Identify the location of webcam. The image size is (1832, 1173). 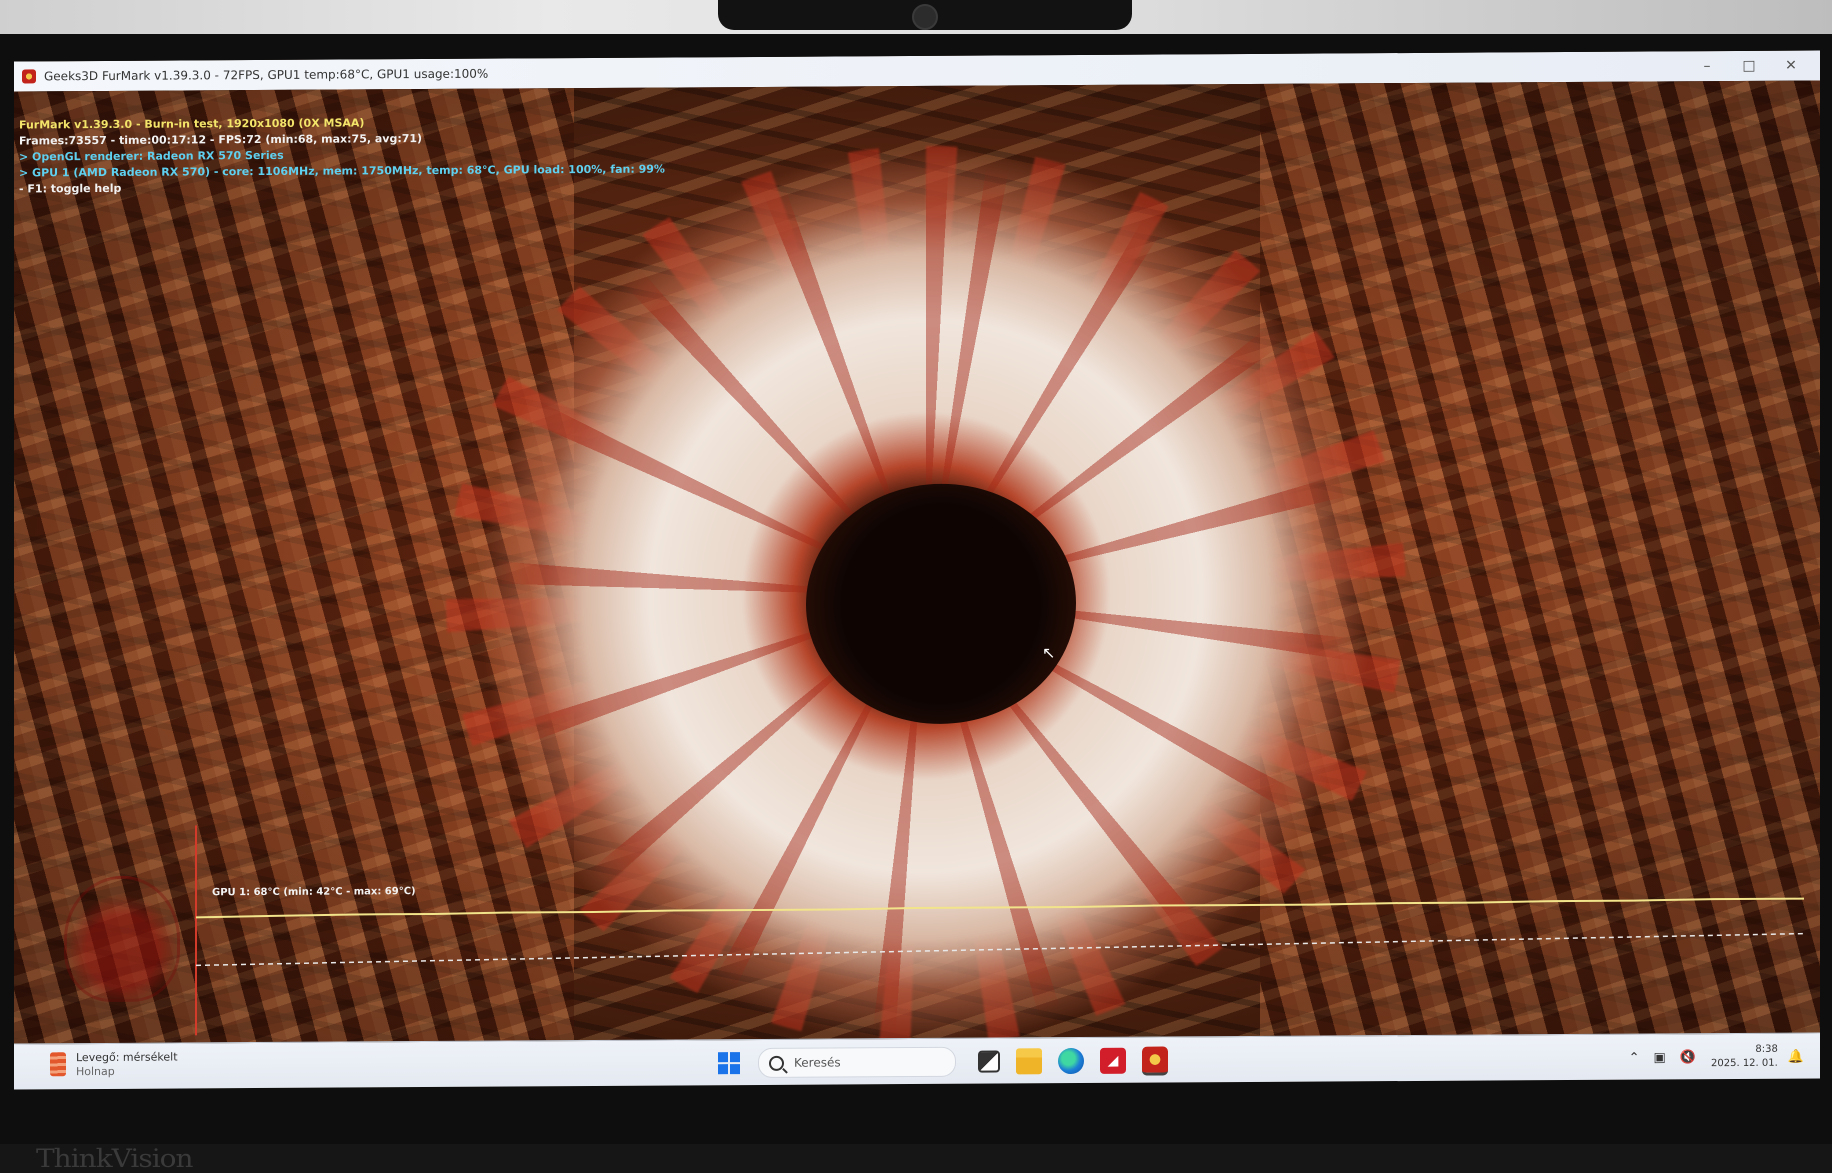
(925, 15).